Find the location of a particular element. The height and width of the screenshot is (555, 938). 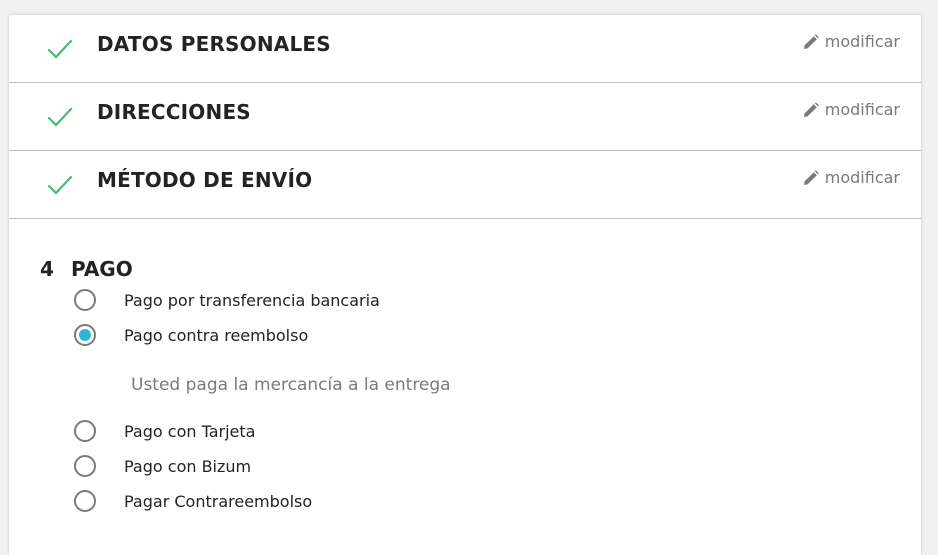

payment-title: PAGO is located at coordinates (102, 269).